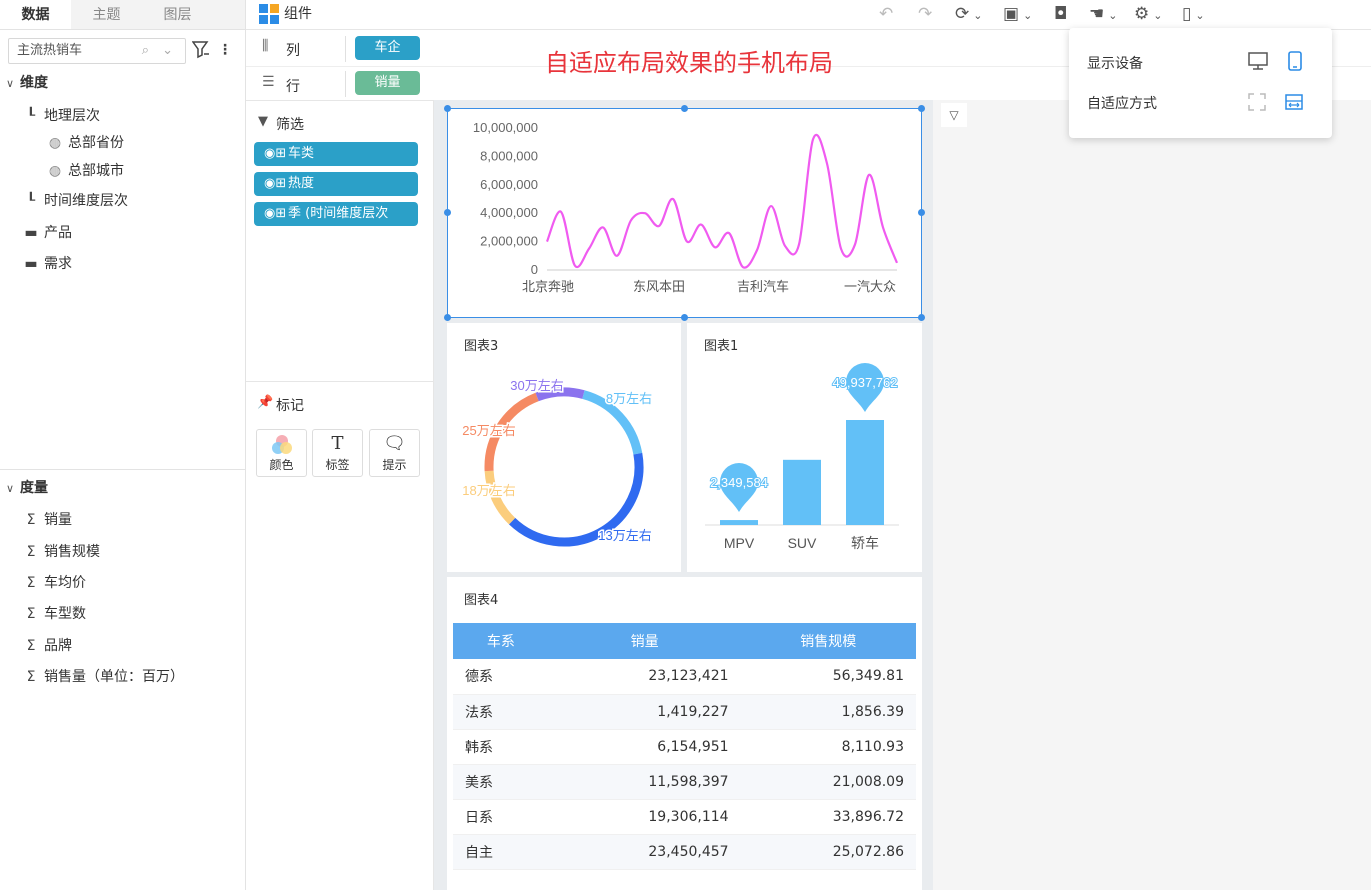 The height and width of the screenshot is (890, 1371). Describe the element at coordinates (345, 49) in the screenshot. I see `shelf-divider` at that location.